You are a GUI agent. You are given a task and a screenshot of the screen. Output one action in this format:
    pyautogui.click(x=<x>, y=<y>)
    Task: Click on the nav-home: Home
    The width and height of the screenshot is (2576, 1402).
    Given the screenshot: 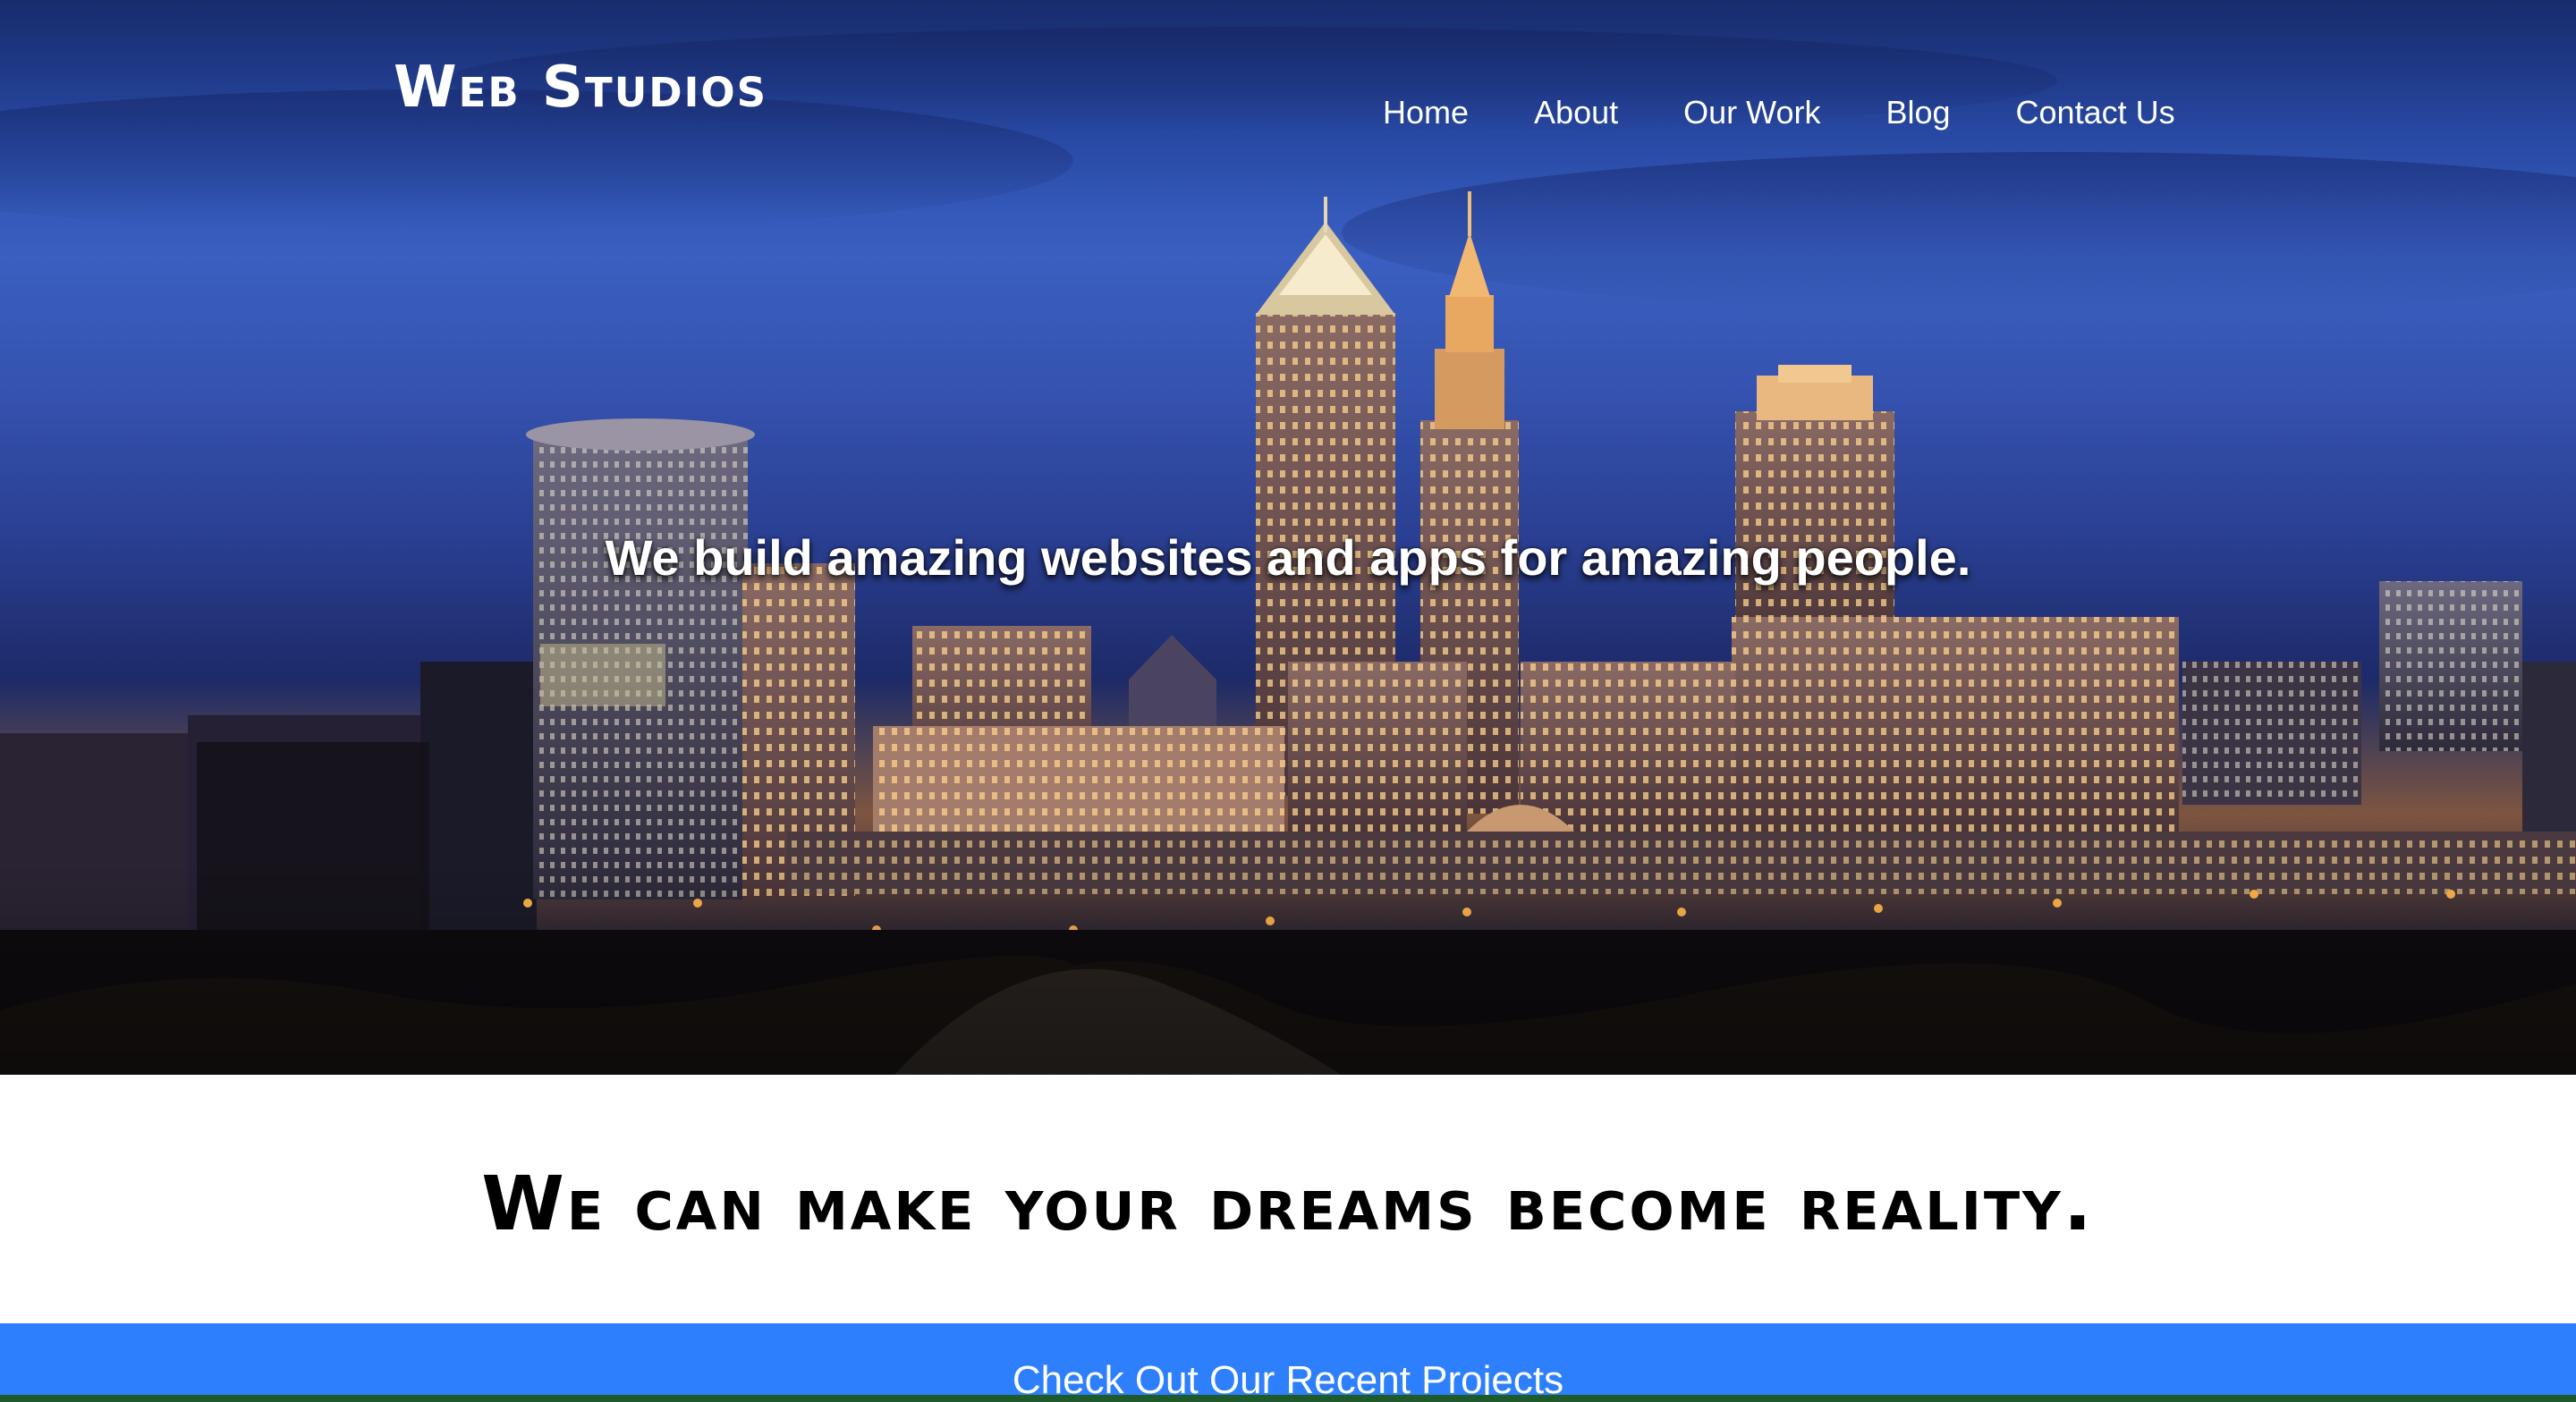 What is the action you would take?
    pyautogui.click(x=1426, y=112)
    